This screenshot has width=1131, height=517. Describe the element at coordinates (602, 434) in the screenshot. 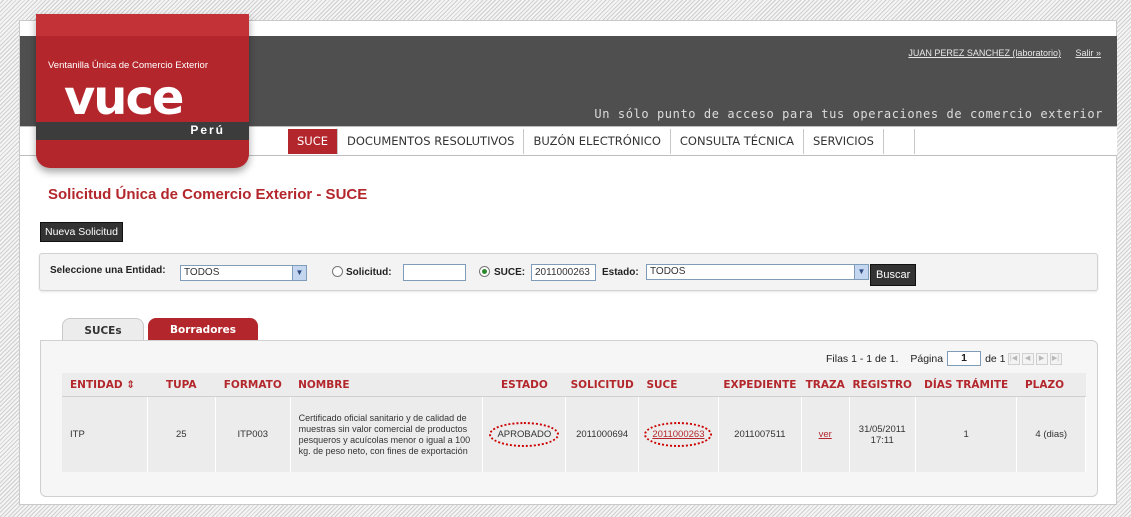

I see `cell-solicitud: 2011000694` at that location.